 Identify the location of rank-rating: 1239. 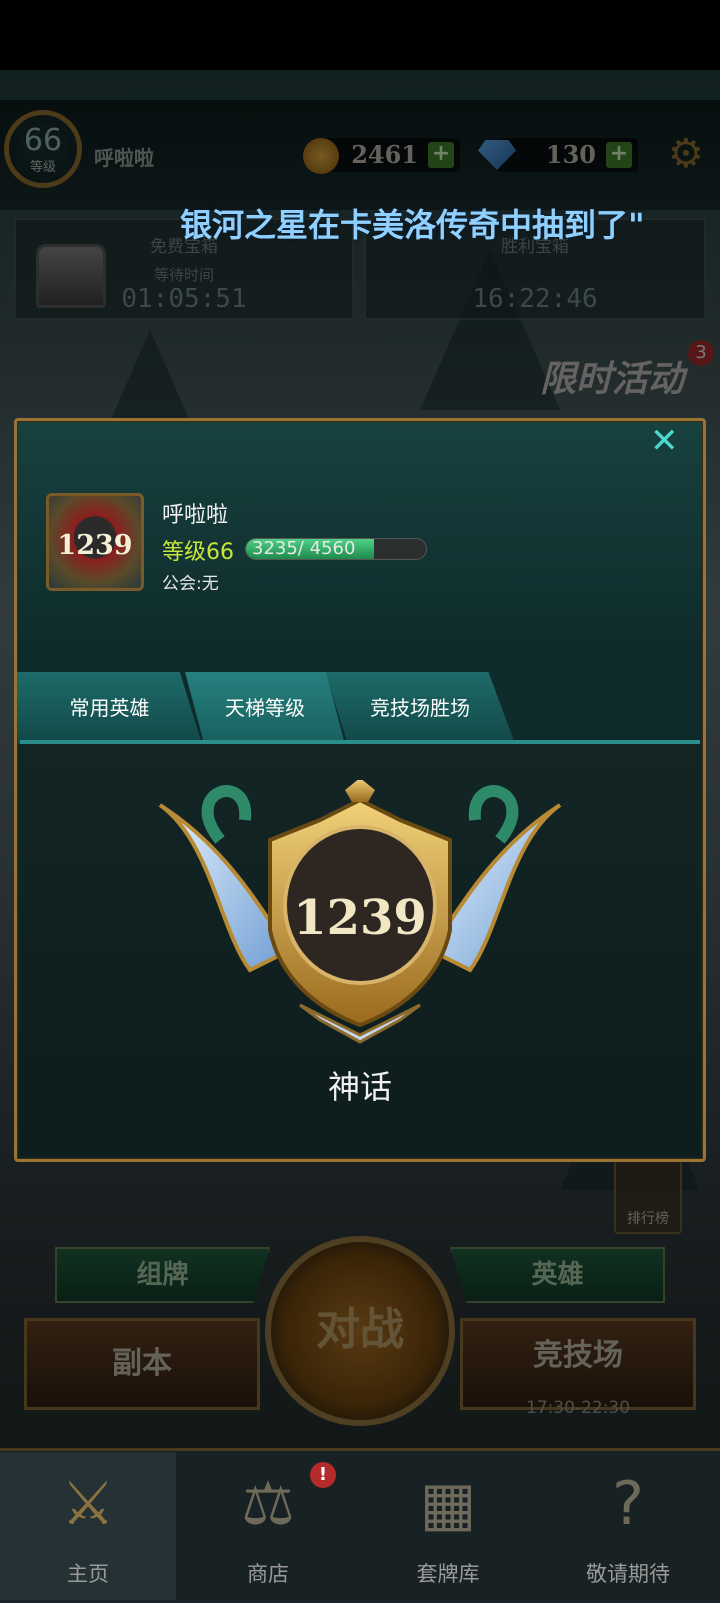
(360, 918).